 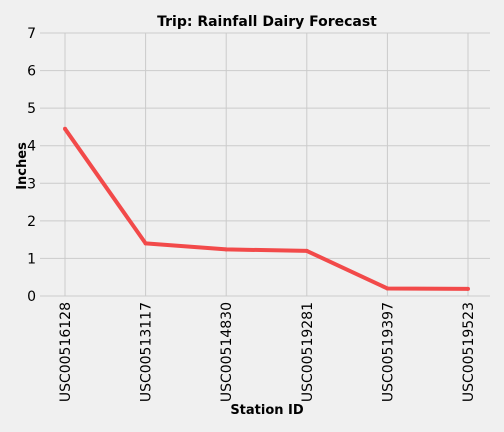 I want to click on y-tick-label: 5, so click(x=31, y=109).